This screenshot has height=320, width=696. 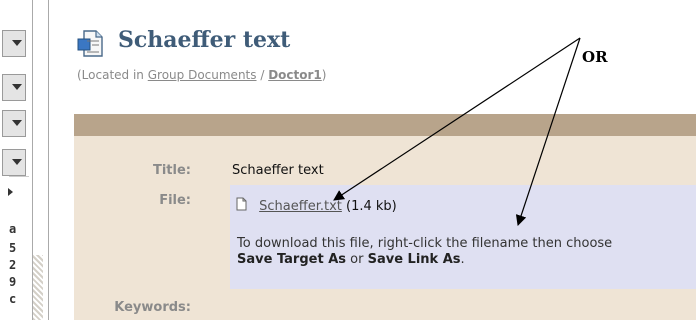 What do you see at coordinates (595, 57) in the screenshot?
I see `annotation-or-label: OR` at bounding box center [595, 57].